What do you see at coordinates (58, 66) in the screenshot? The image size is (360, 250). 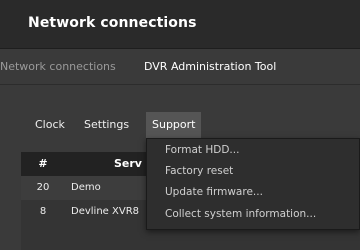 I see `breadcrumb-network-connections: Network connections` at bounding box center [58, 66].